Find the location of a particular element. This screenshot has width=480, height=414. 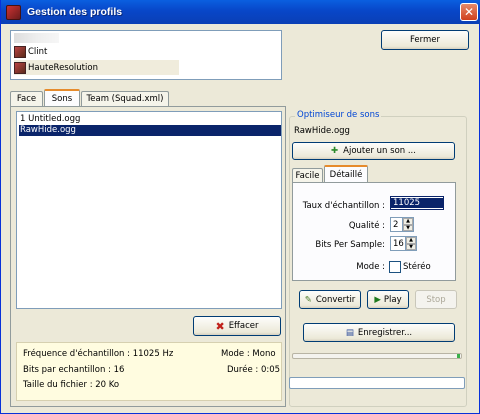

sample-rate-input: 11025 is located at coordinates (417, 203).